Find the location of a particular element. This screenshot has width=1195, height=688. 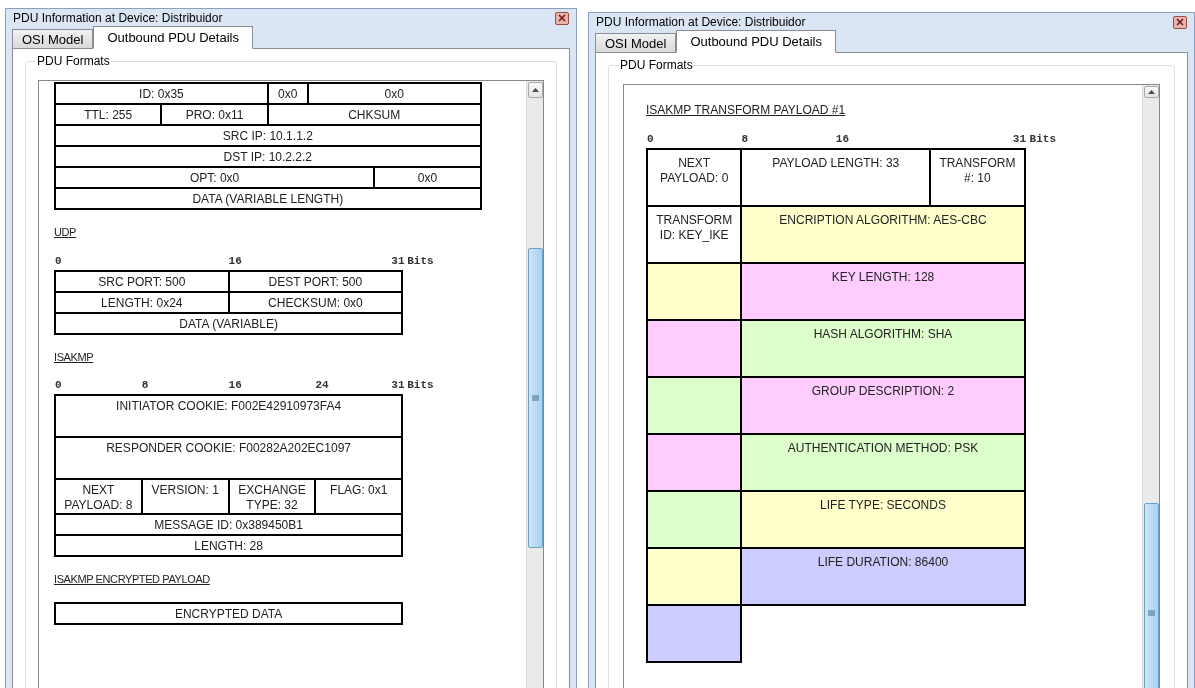

field-cell: NEXT PAYLOAD: 0 is located at coordinates (695, 178).